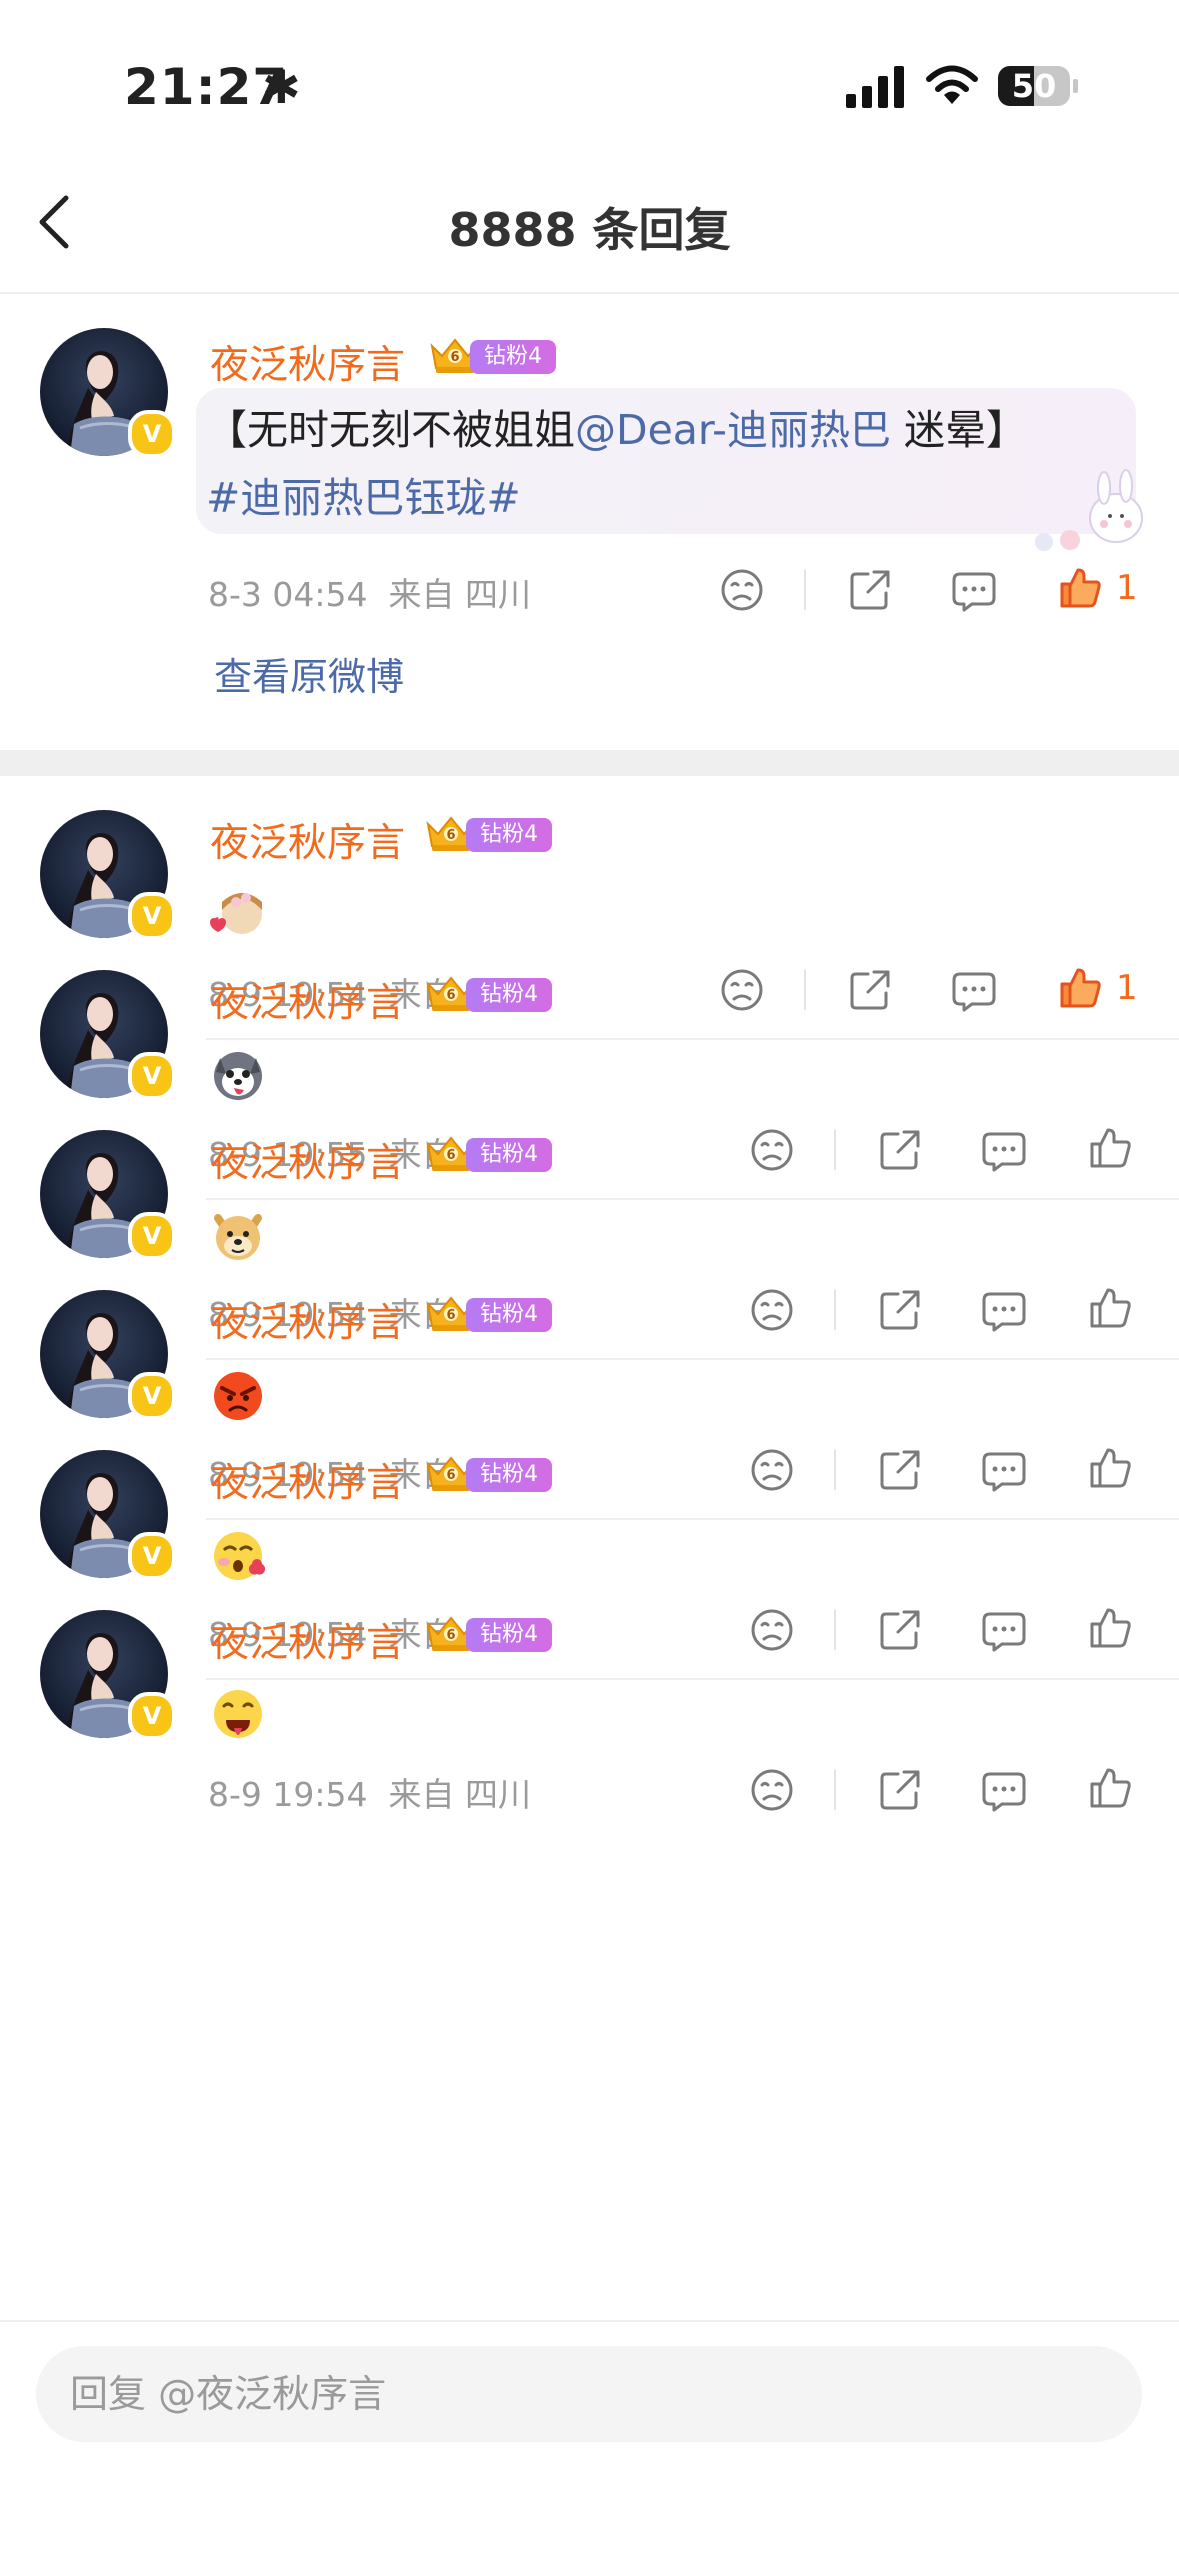 This screenshot has height=2558, width=1179. I want to click on comment-text-start: 【无时无刻不被姐姐, so click(390, 430).